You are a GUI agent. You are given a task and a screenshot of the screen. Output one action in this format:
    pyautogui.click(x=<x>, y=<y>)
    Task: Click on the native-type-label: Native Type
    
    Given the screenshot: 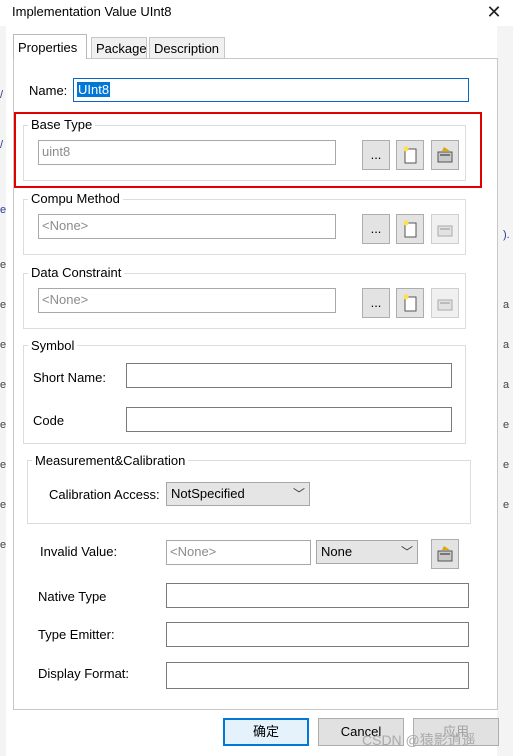 What is the action you would take?
    pyautogui.click(x=72, y=596)
    